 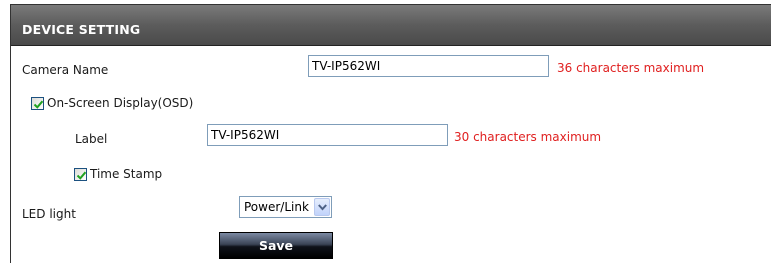 I want to click on time-stamp-checkbox, so click(x=80, y=174).